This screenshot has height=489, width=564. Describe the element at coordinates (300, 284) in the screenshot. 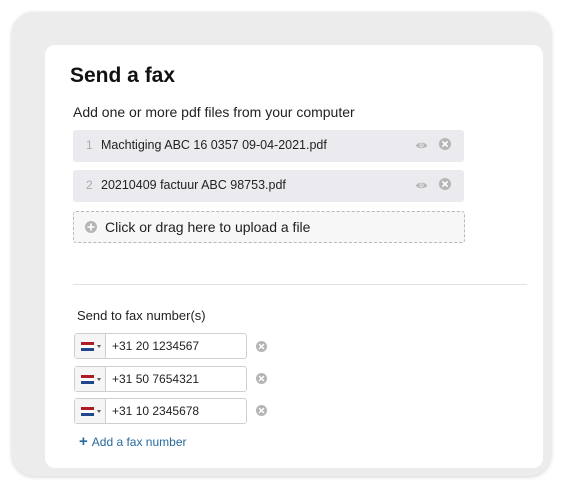

I see `section-divider` at that location.